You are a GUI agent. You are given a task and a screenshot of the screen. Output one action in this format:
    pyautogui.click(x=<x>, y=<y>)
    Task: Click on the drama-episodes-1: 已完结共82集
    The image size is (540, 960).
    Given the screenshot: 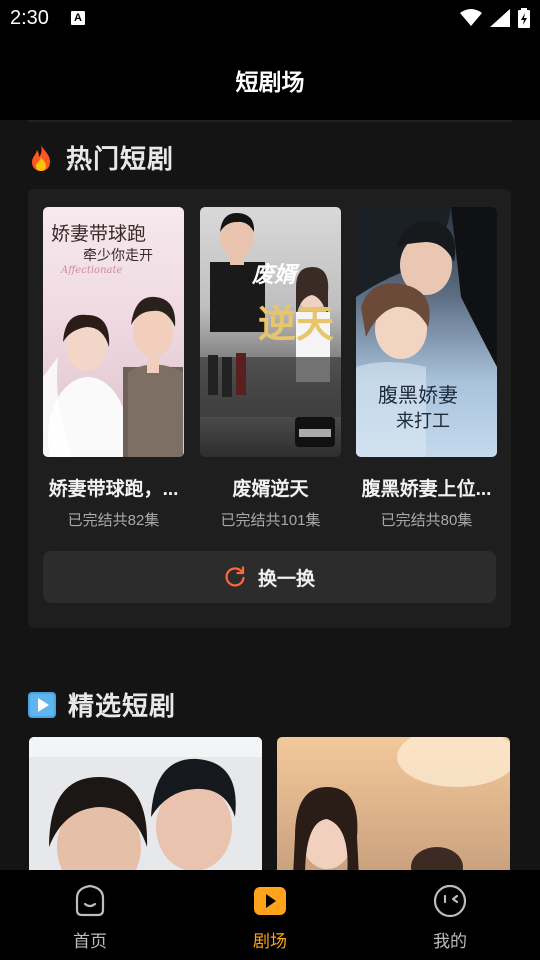 What is the action you would take?
    pyautogui.click(x=113, y=520)
    